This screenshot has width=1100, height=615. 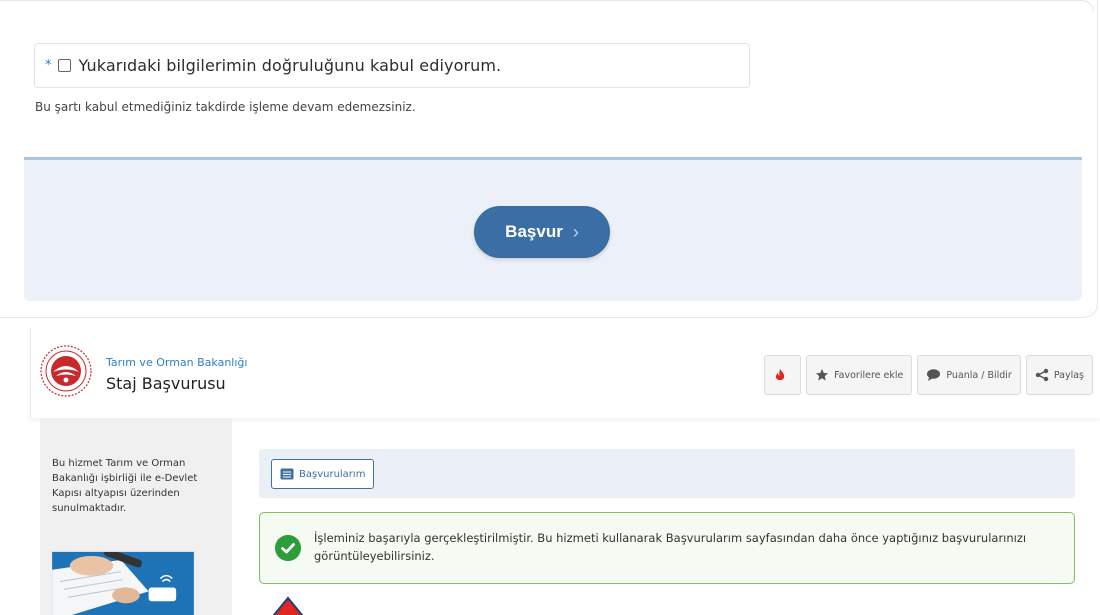 I want to click on share-label: Paylaş, so click(x=1068, y=375).